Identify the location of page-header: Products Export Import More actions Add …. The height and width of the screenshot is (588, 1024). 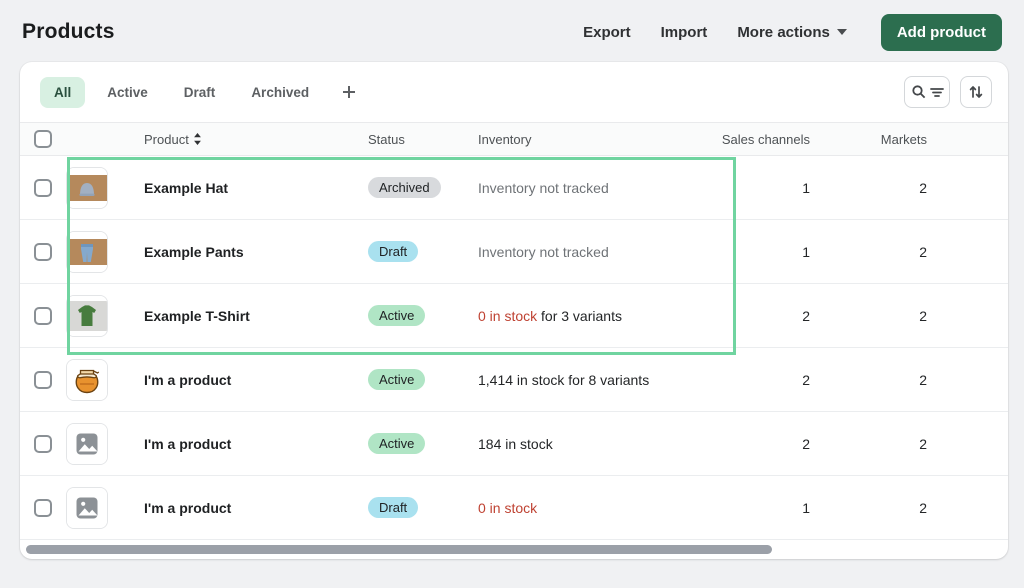
(512, 31).